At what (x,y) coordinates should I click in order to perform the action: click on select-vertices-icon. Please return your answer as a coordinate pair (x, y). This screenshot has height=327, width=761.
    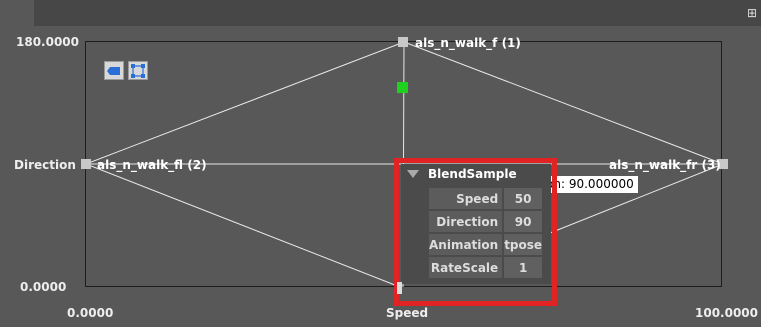
    Looking at the image, I should click on (138, 70).